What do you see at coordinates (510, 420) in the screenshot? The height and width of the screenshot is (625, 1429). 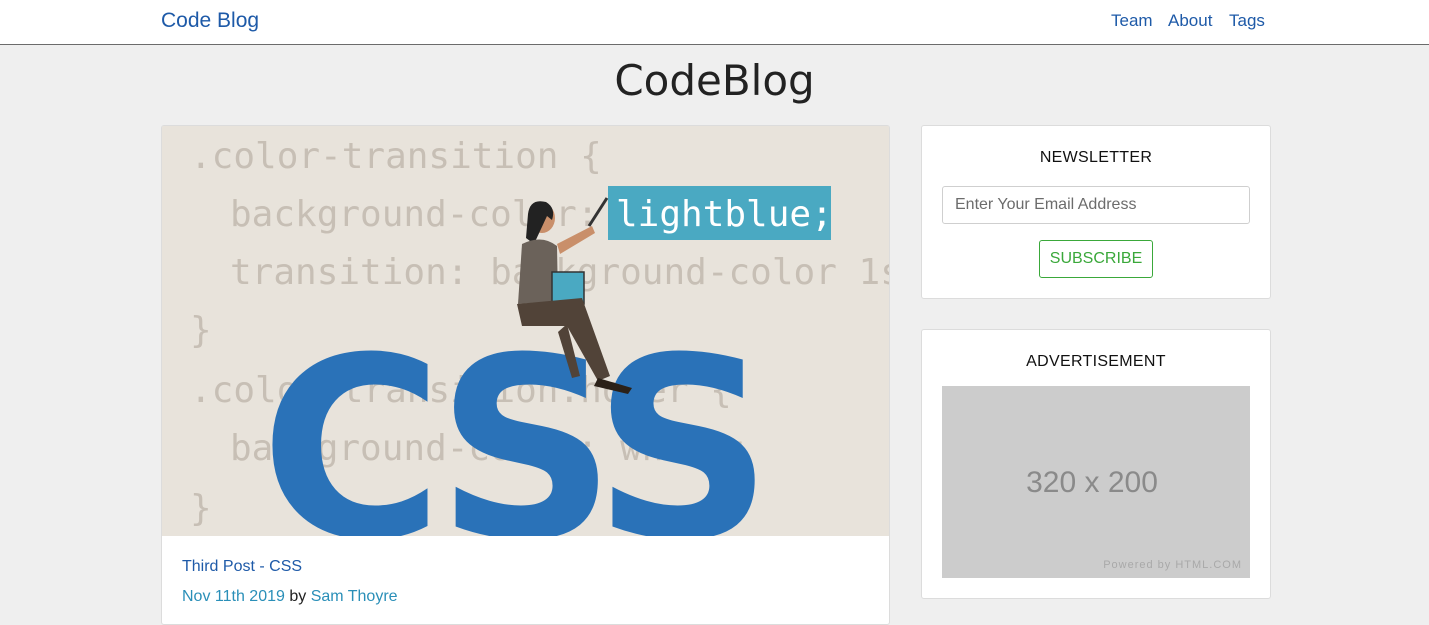 I see `css-big-text: CSS` at bounding box center [510, 420].